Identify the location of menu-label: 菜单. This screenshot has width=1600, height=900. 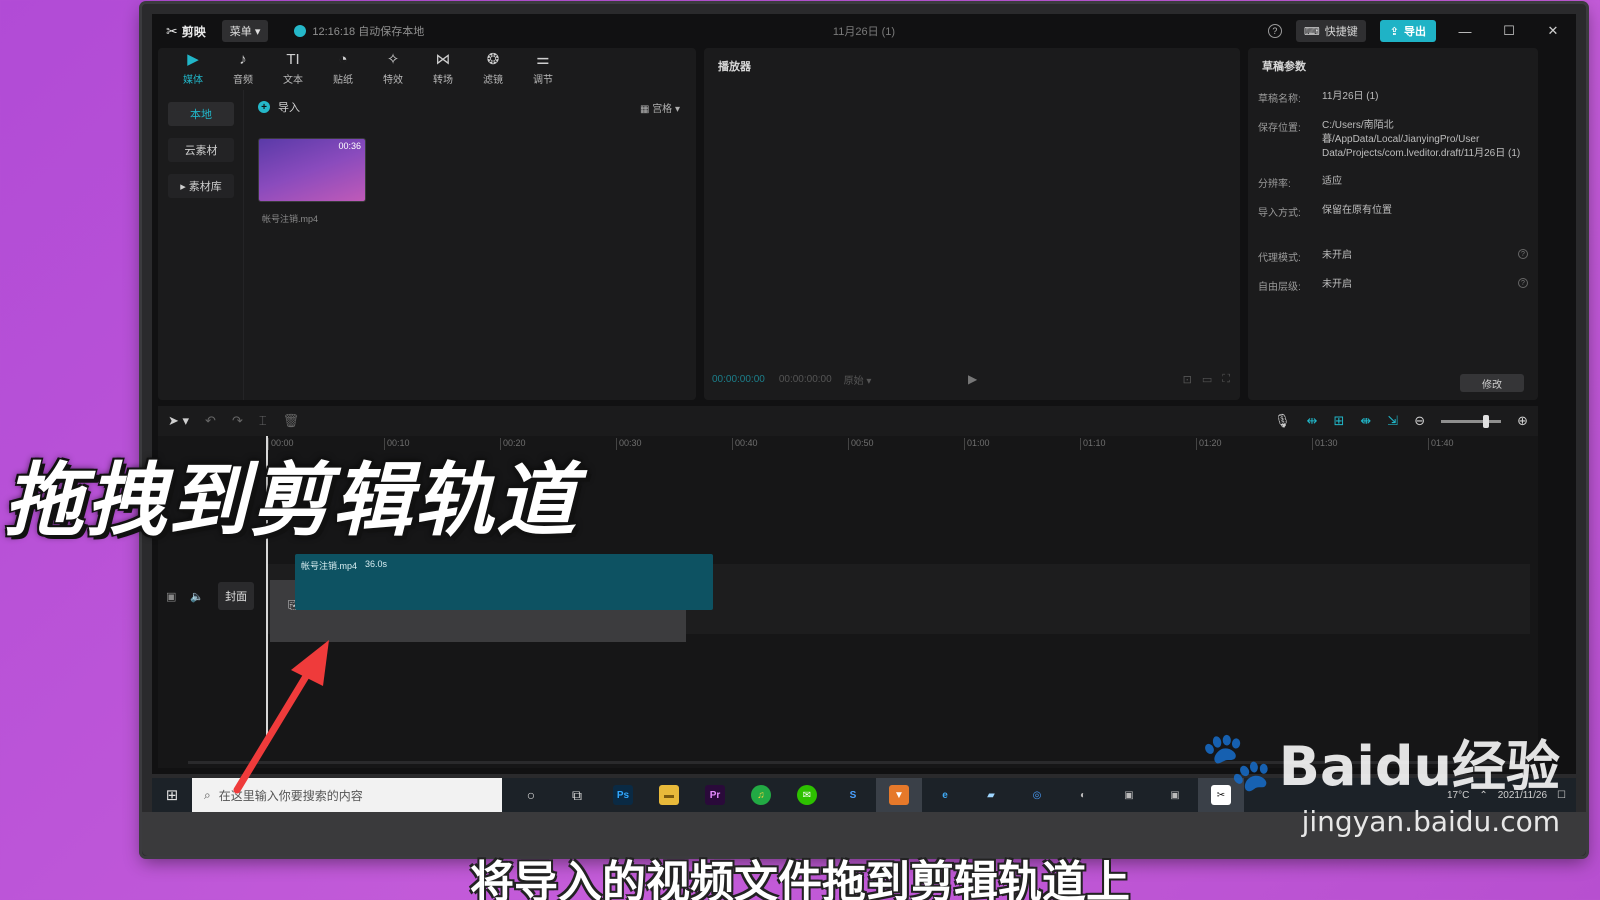
(240, 32).